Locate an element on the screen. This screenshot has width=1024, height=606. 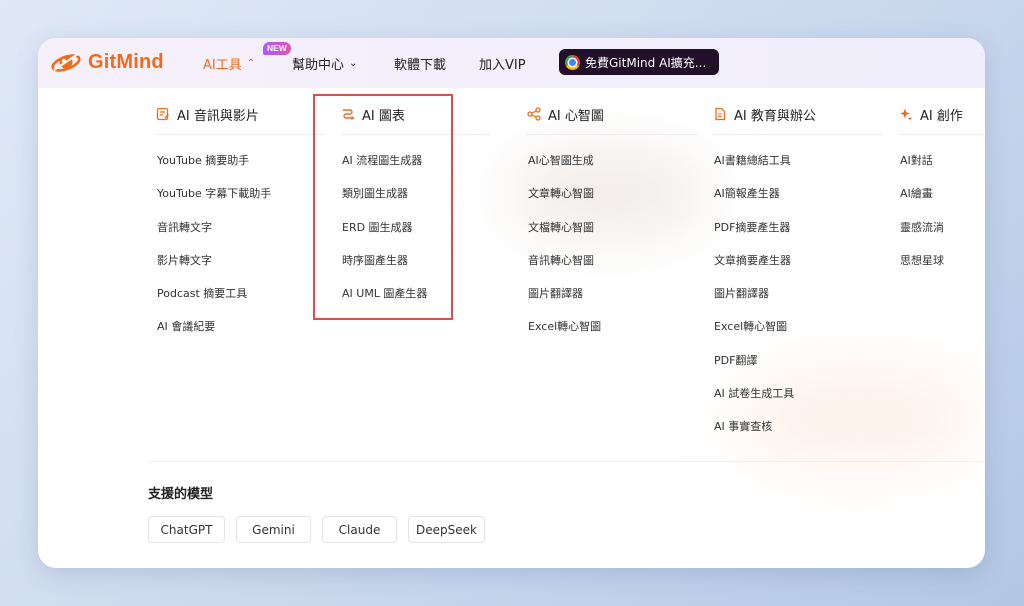
section-divider is located at coordinates (566, 461).